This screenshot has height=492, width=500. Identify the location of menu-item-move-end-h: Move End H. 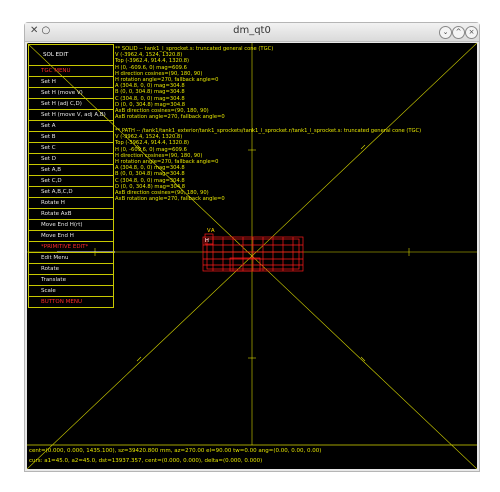
(71, 236).